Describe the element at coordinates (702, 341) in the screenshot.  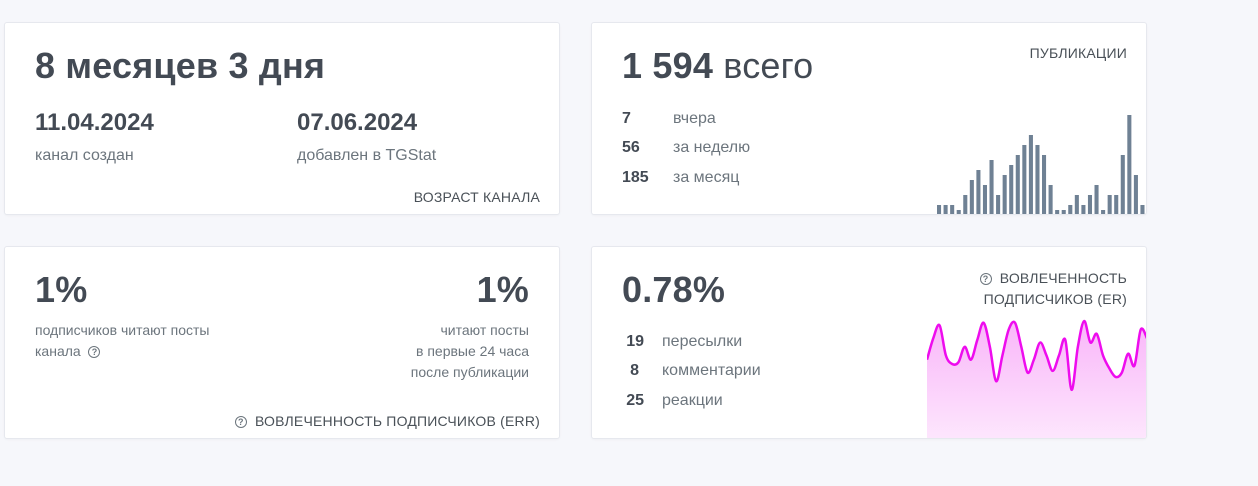
I see `stat-label: пересылки` at that location.